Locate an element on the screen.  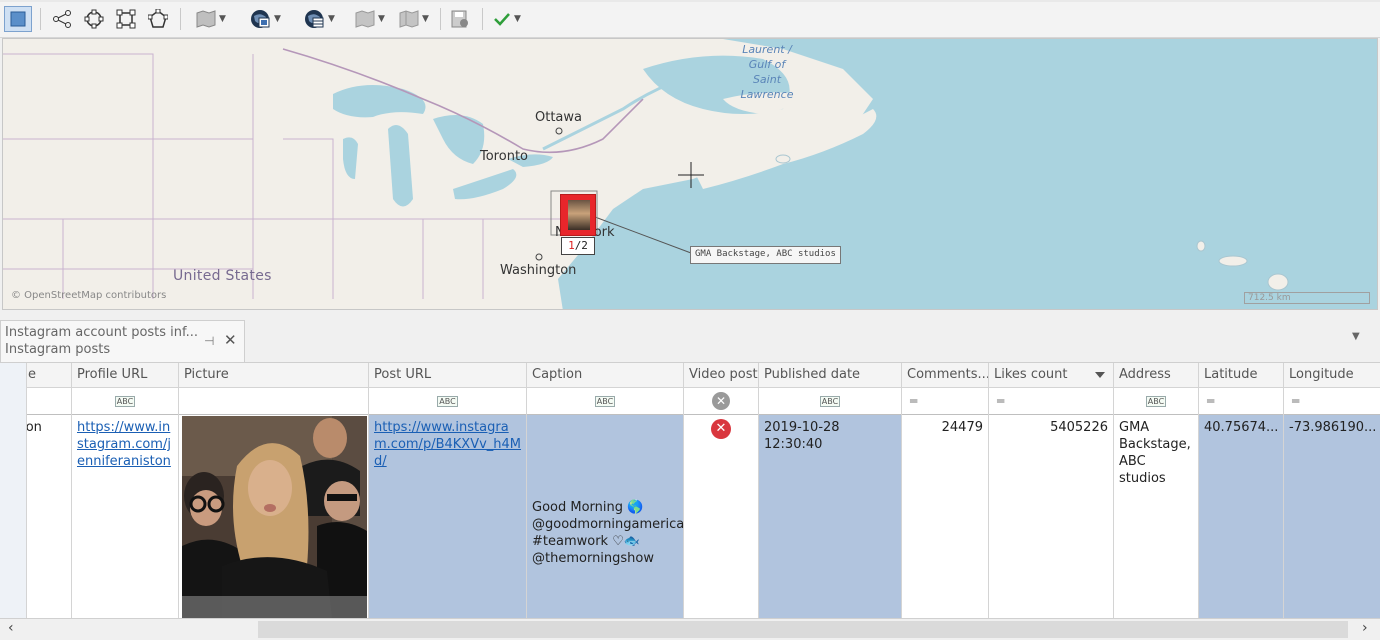
map-attribution: © OpenStreetMap contributors is located at coordinates (89, 295).